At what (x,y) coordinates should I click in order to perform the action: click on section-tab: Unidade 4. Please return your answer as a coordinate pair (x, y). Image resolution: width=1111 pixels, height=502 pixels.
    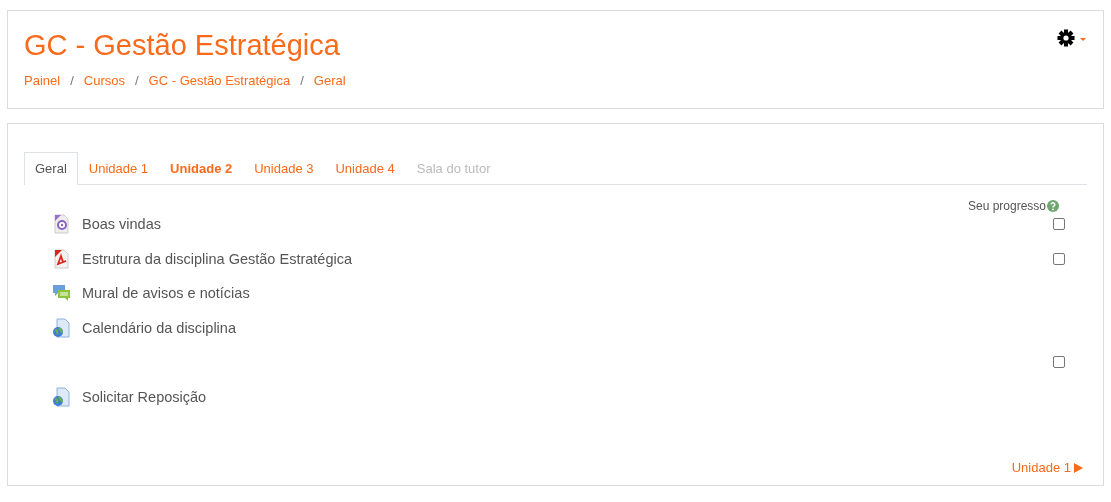
    Looking at the image, I should click on (365, 168).